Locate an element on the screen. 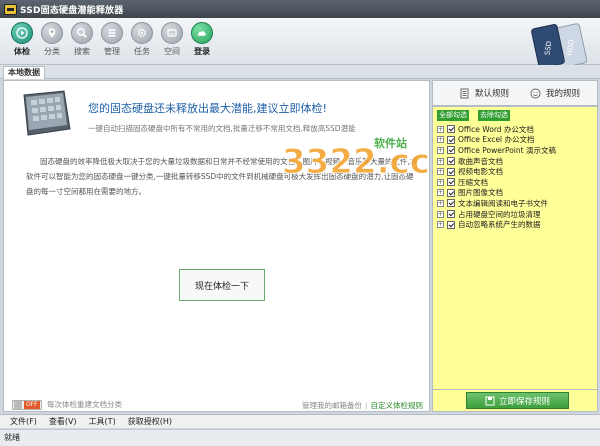  status-bar: 就绪 is located at coordinates (300, 437).